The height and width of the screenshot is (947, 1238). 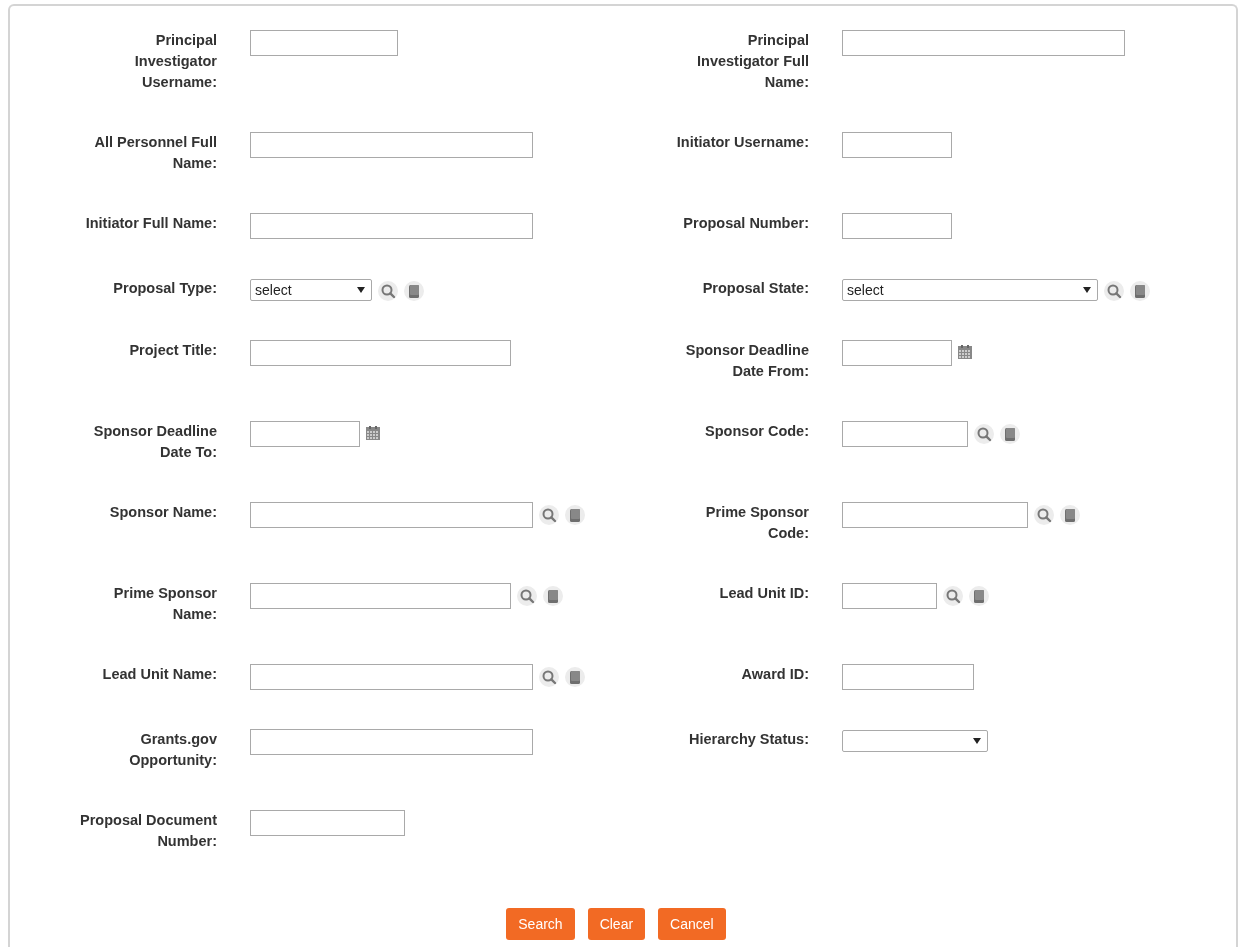 What do you see at coordinates (148, 831) in the screenshot?
I see `field-label: Proposal Document Number:` at bounding box center [148, 831].